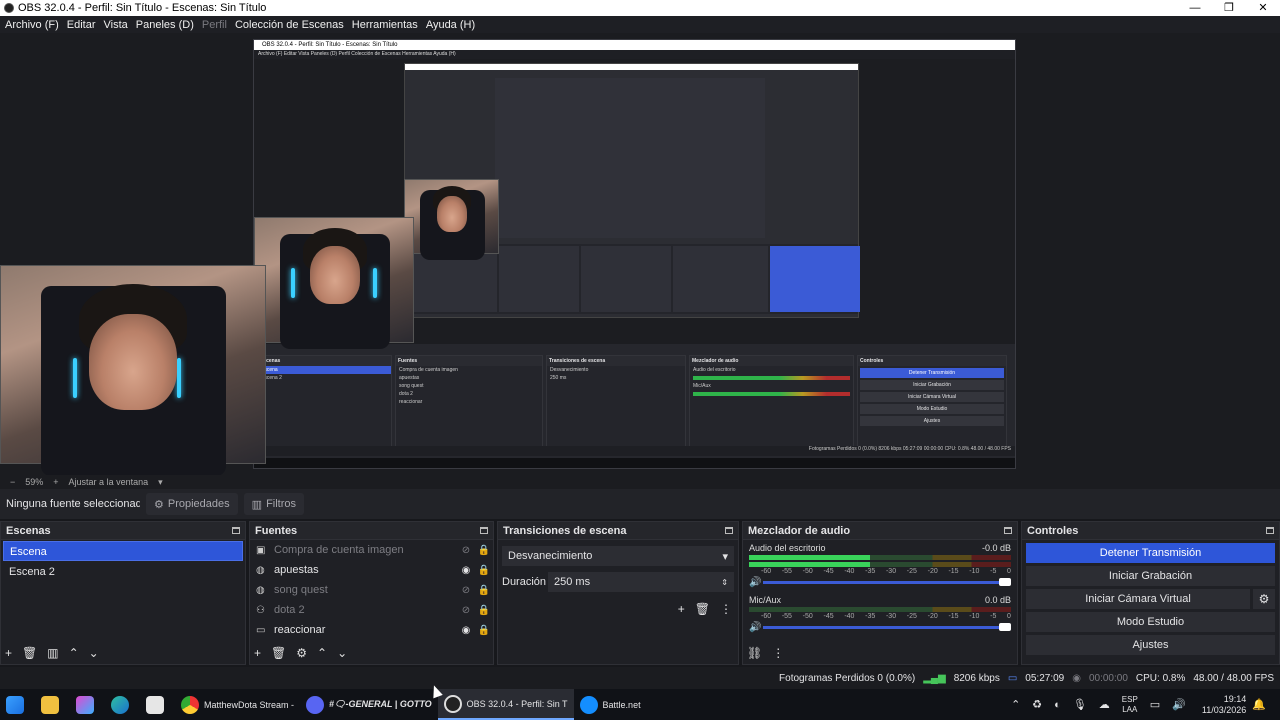 This screenshot has width=1280, height=720. I want to click on mic-icon: 🎙, so click(1080, 704).